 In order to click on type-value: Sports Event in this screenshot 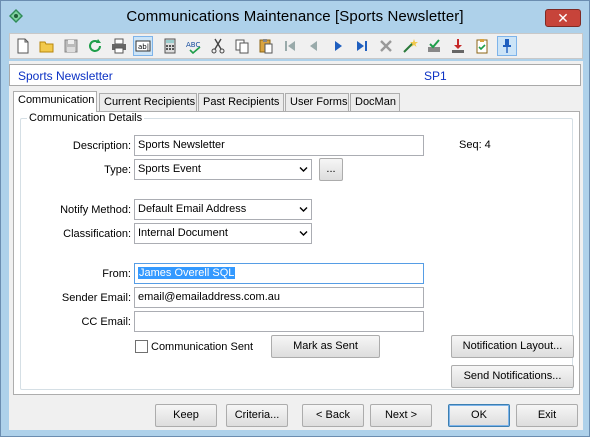, I will do `click(169, 169)`.